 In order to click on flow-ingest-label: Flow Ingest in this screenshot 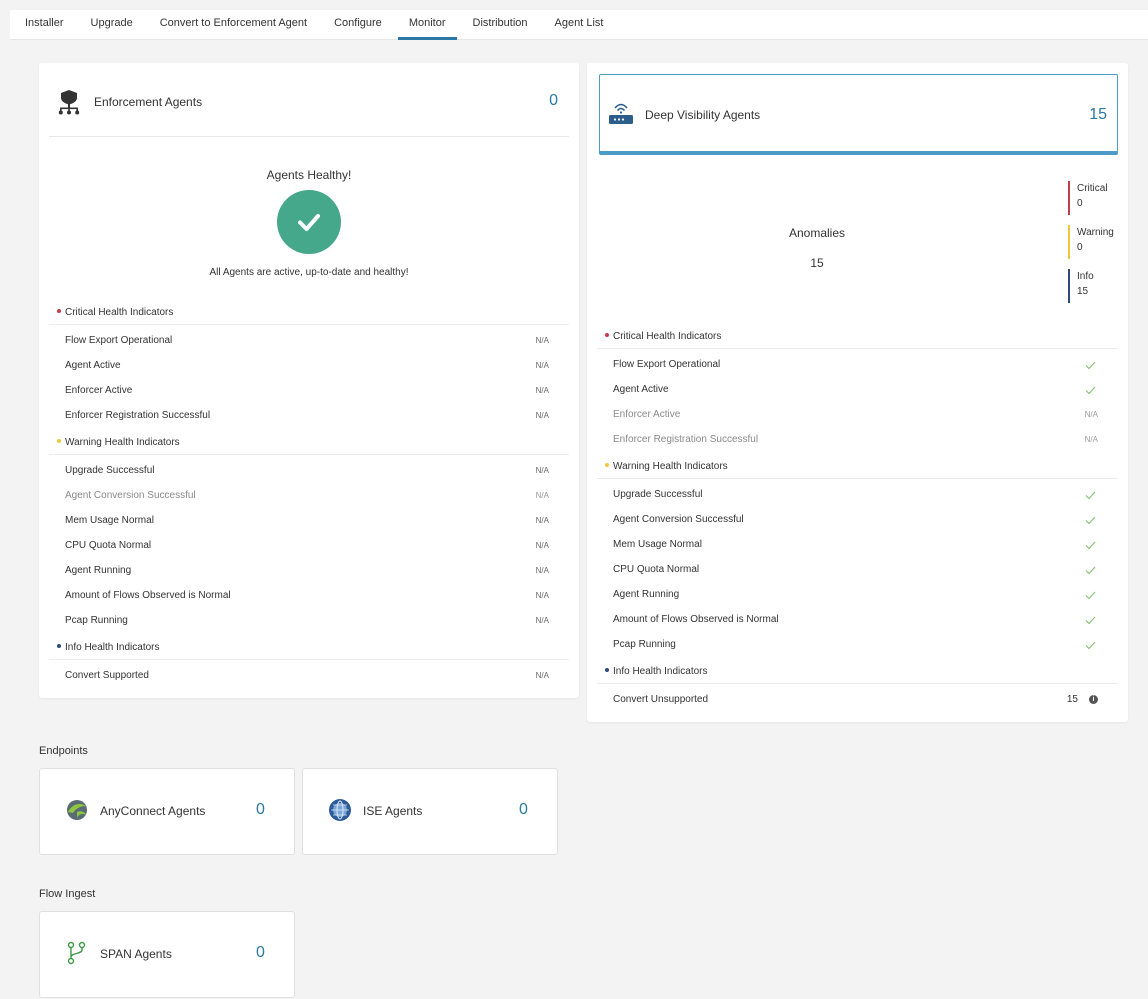, I will do `click(67, 894)`.